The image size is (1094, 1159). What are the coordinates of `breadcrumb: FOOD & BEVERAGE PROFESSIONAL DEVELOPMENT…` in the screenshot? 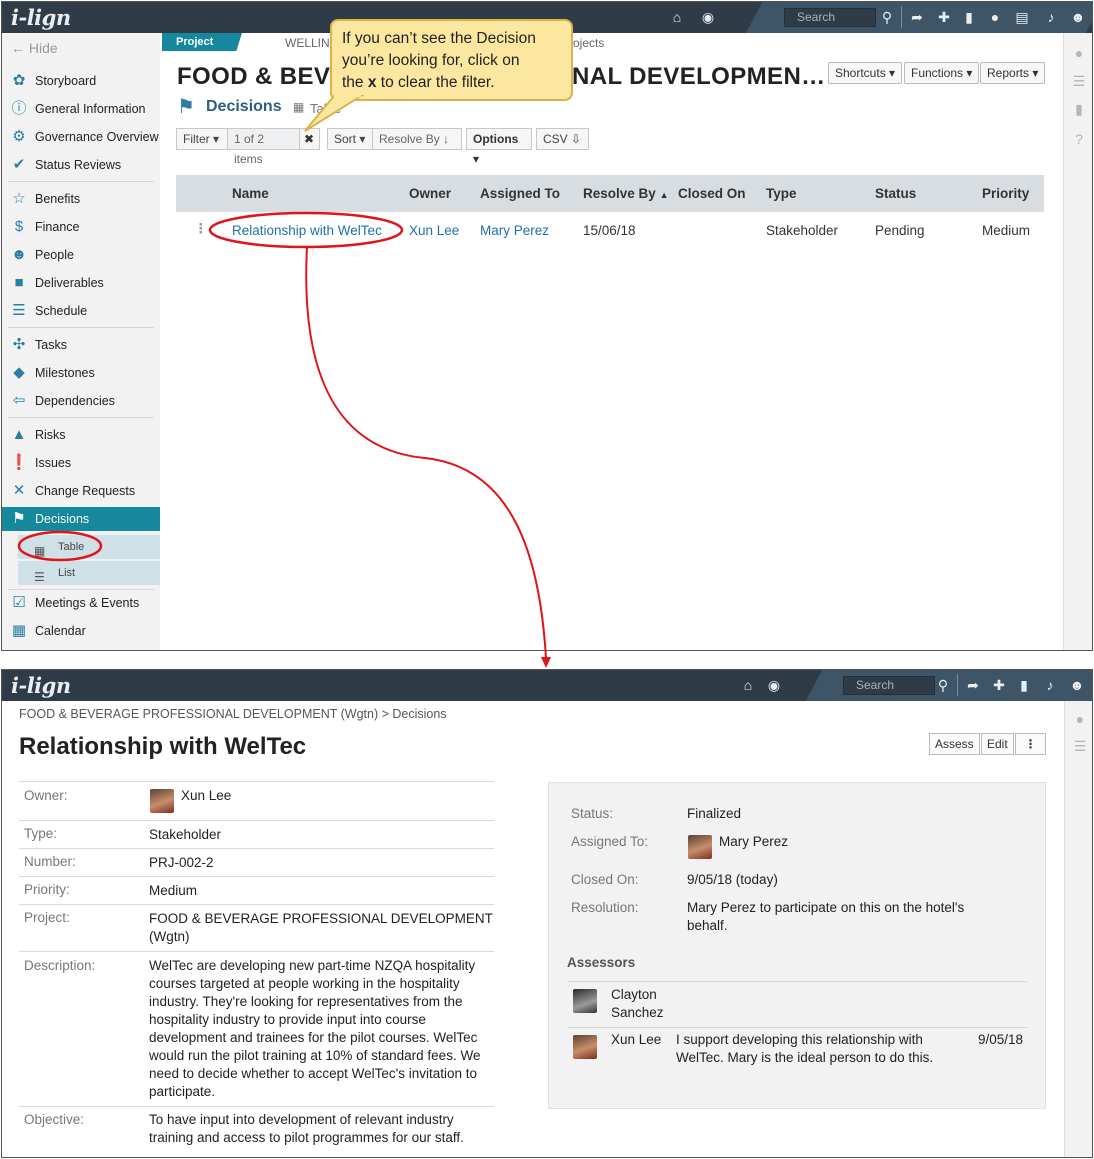 It's located at (233, 714).